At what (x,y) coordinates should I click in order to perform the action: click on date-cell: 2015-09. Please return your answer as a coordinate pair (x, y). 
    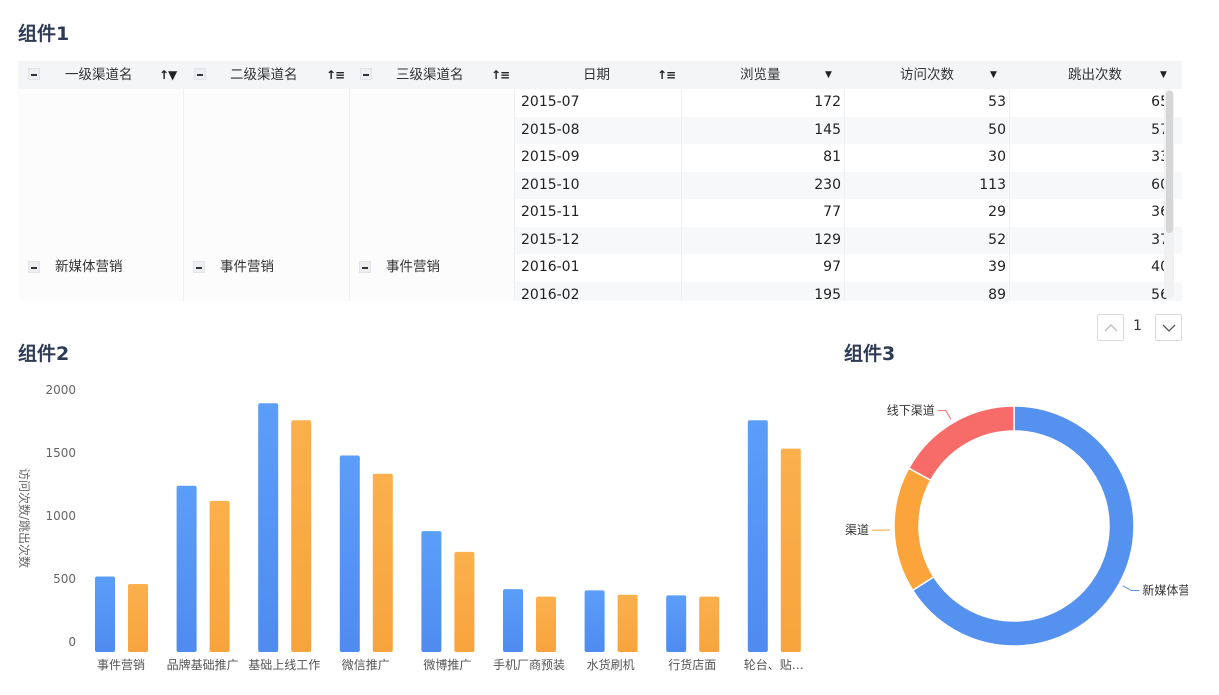
    Looking at the image, I should click on (550, 157).